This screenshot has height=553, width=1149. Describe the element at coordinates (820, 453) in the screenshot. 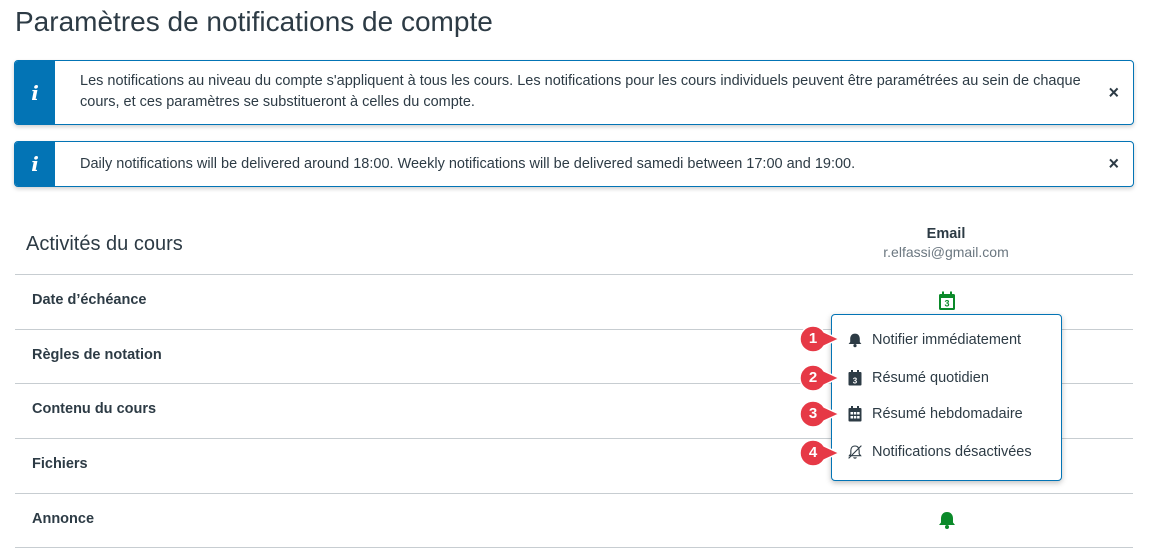

I see `step-marker-4: 4` at that location.